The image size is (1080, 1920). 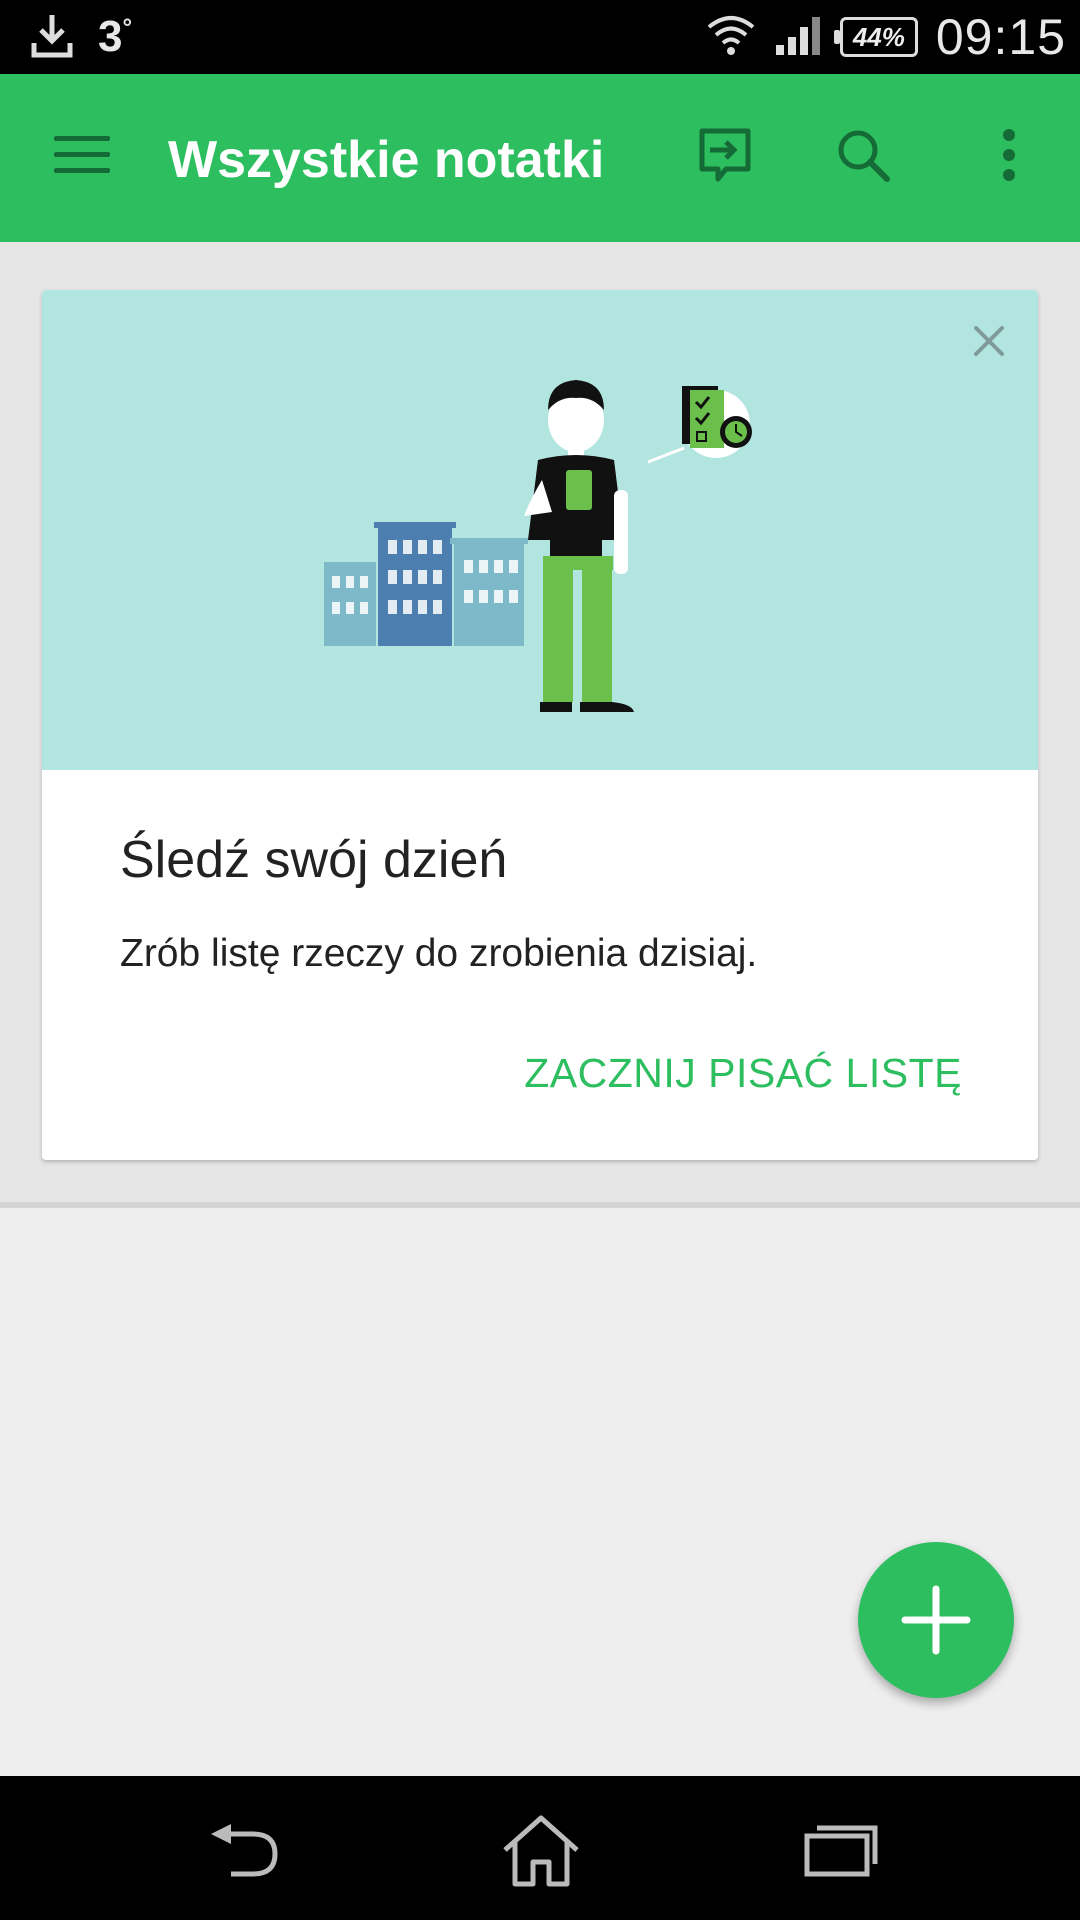 I want to click on signal-icon, so click(x=798, y=37).